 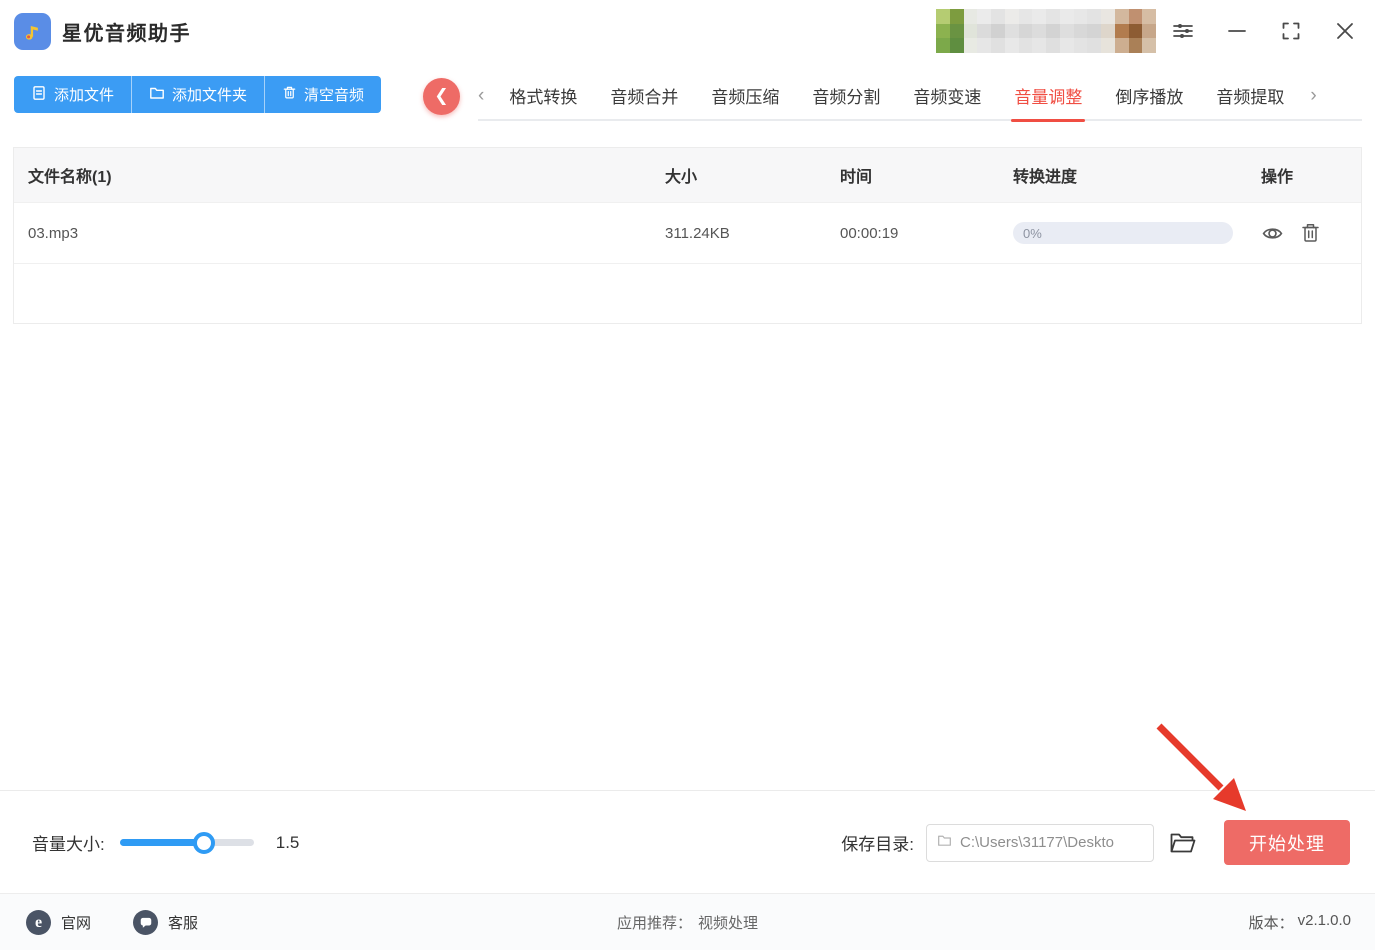 I want to click on version-info: 版本： v2.1.0.0, so click(x=1300, y=922).